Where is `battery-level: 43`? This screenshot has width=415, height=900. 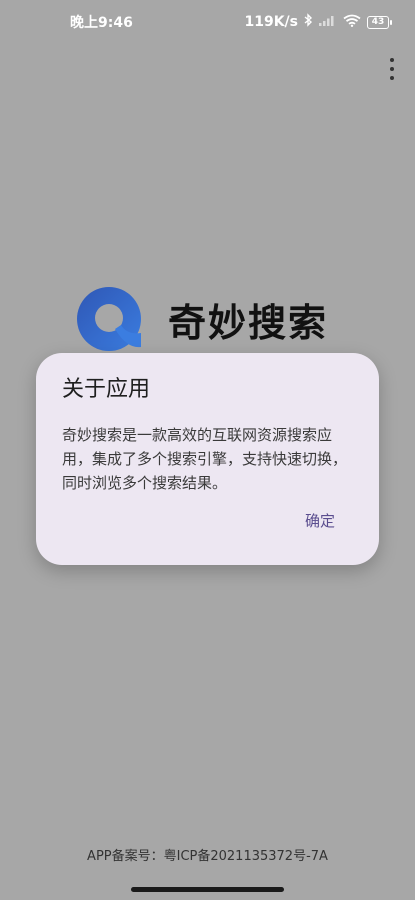 battery-level: 43 is located at coordinates (378, 21).